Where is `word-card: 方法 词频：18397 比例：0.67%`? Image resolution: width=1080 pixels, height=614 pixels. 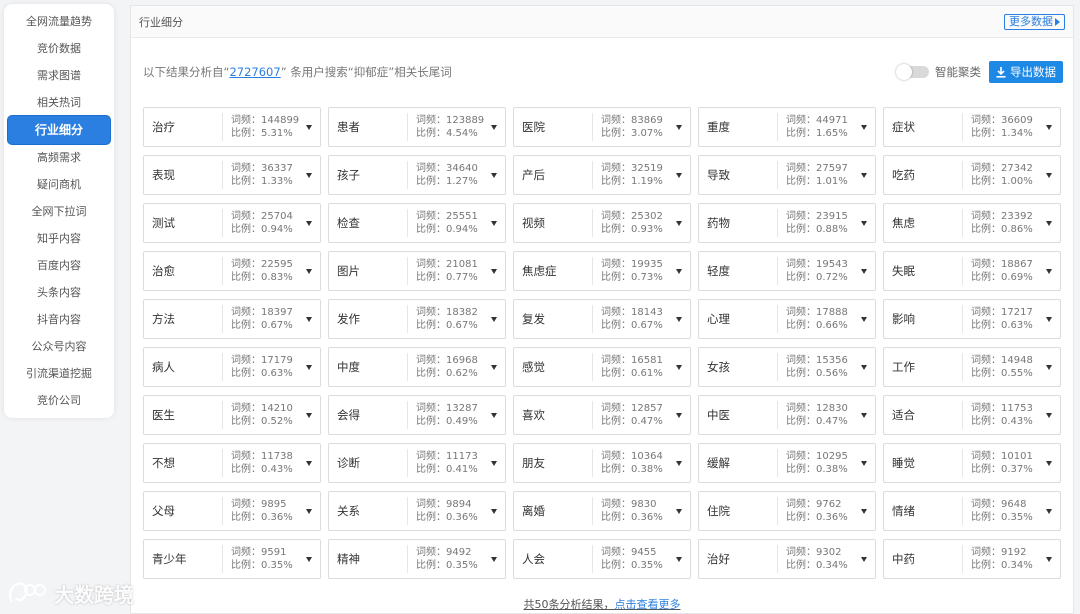 word-card: 方法 词频：18397 比例：0.67% is located at coordinates (232, 319).